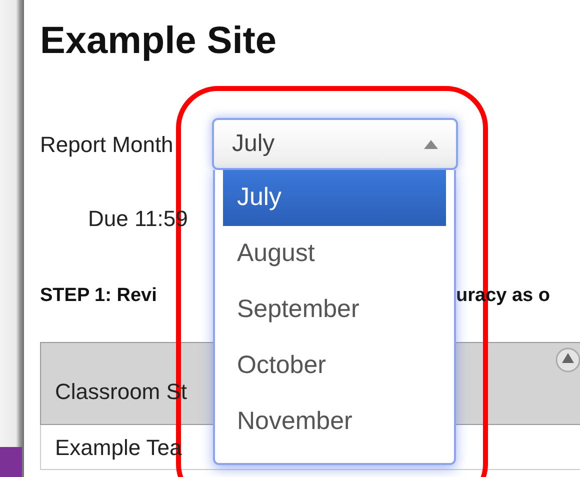 The image size is (580, 477). Describe the element at coordinates (107, 144) in the screenshot. I see `field-label: Report Month` at that location.